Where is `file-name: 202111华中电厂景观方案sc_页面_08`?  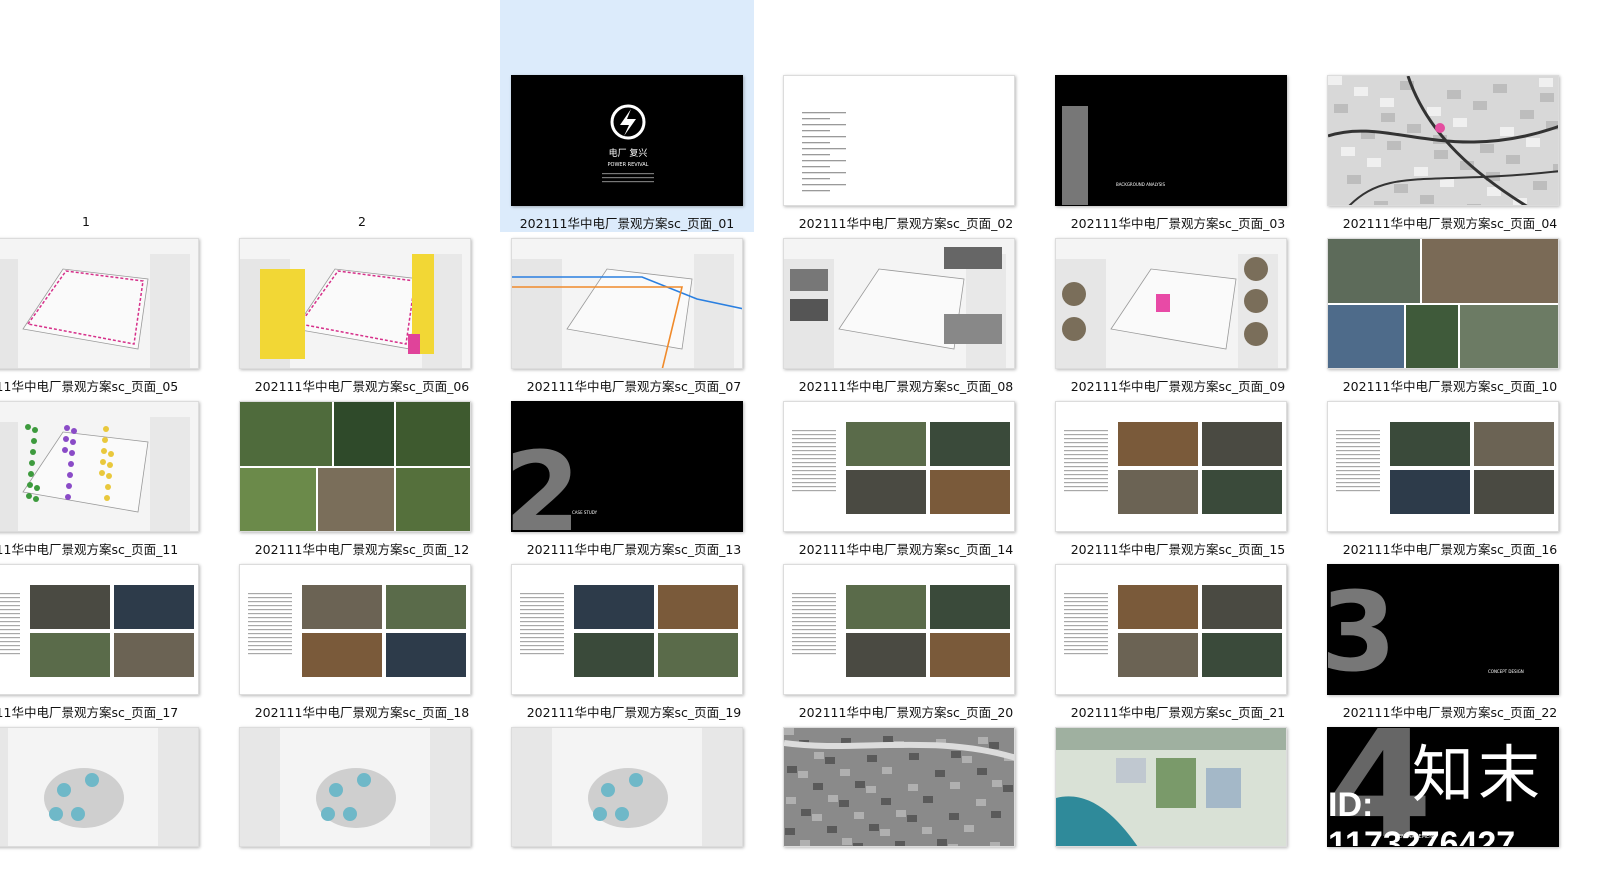 file-name: 202111华中电厂景观方案sc_页面_08 is located at coordinates (906, 386).